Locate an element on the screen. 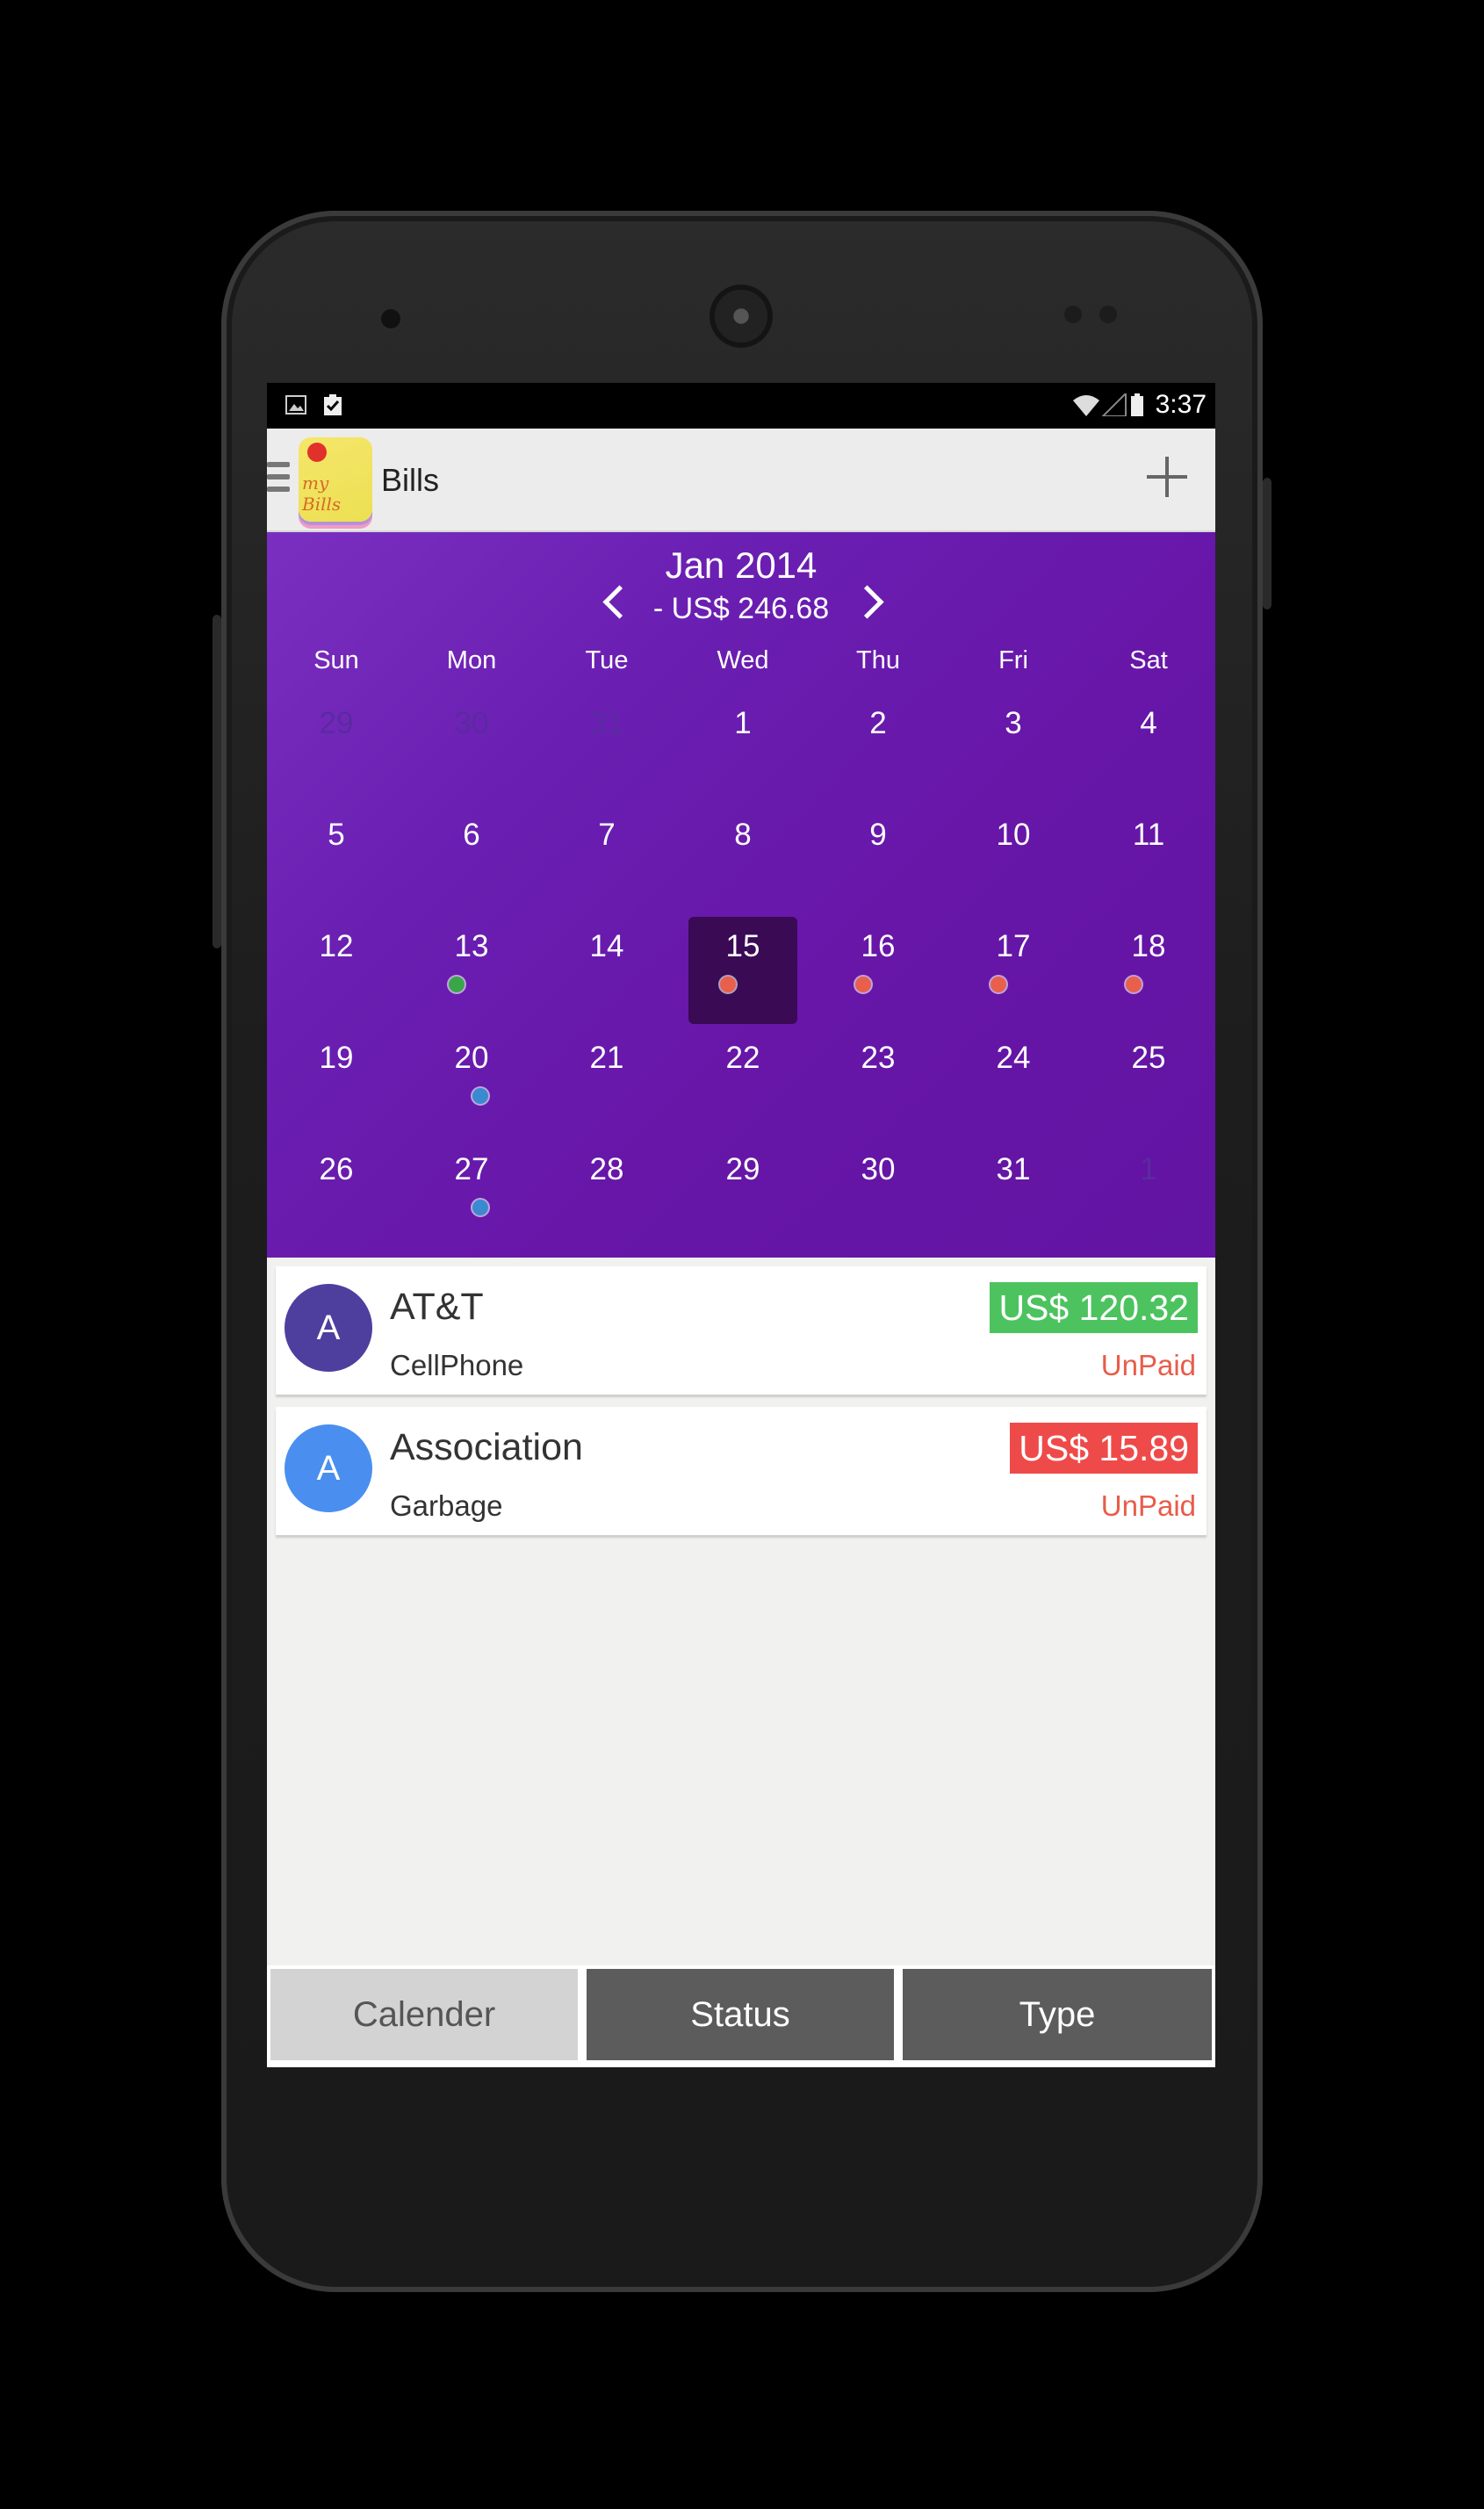 The image size is (1484, 2509). calendar-day: 23 is located at coordinates (878, 1082).